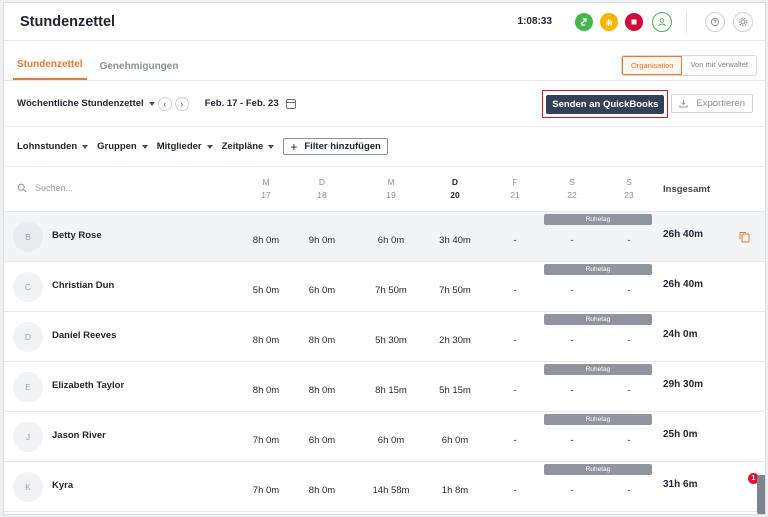 The width and height of the screenshot is (768, 517). Describe the element at coordinates (122, 146) in the screenshot. I see `filter-groups: Gruppen` at that location.